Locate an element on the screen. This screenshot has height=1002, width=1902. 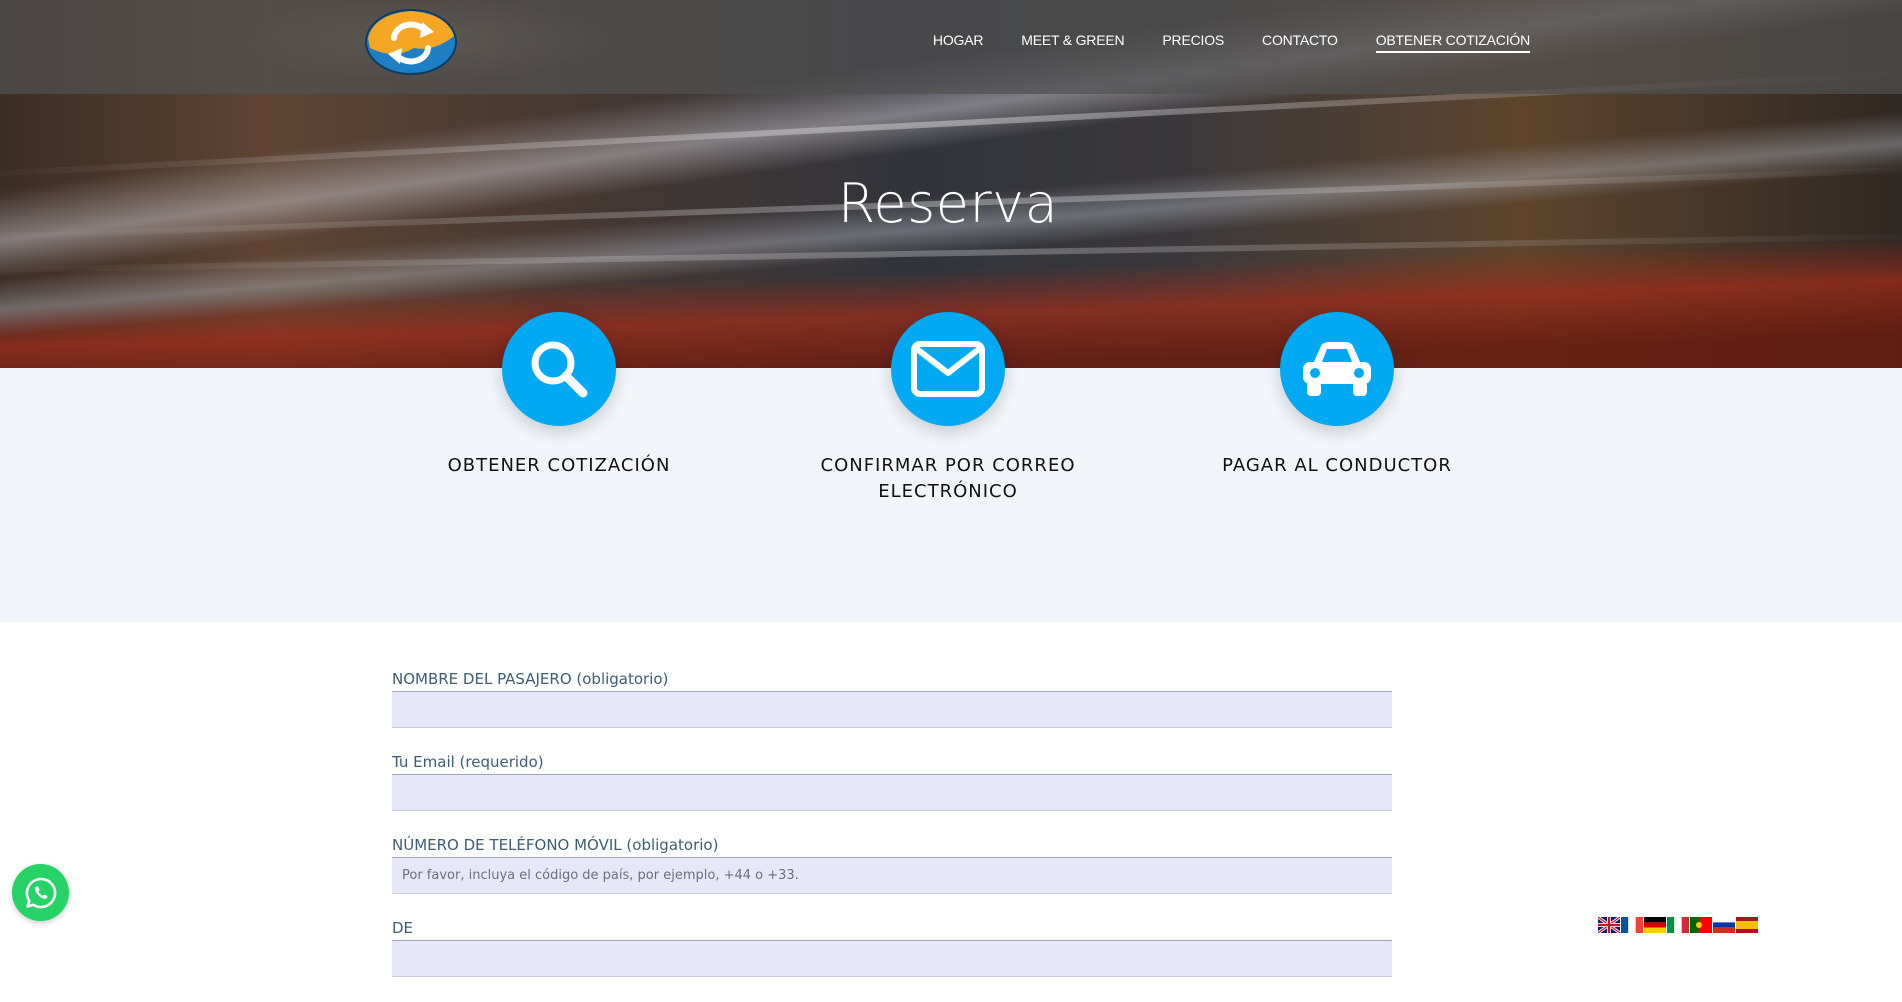
car-icon is located at coordinates (1337, 369).